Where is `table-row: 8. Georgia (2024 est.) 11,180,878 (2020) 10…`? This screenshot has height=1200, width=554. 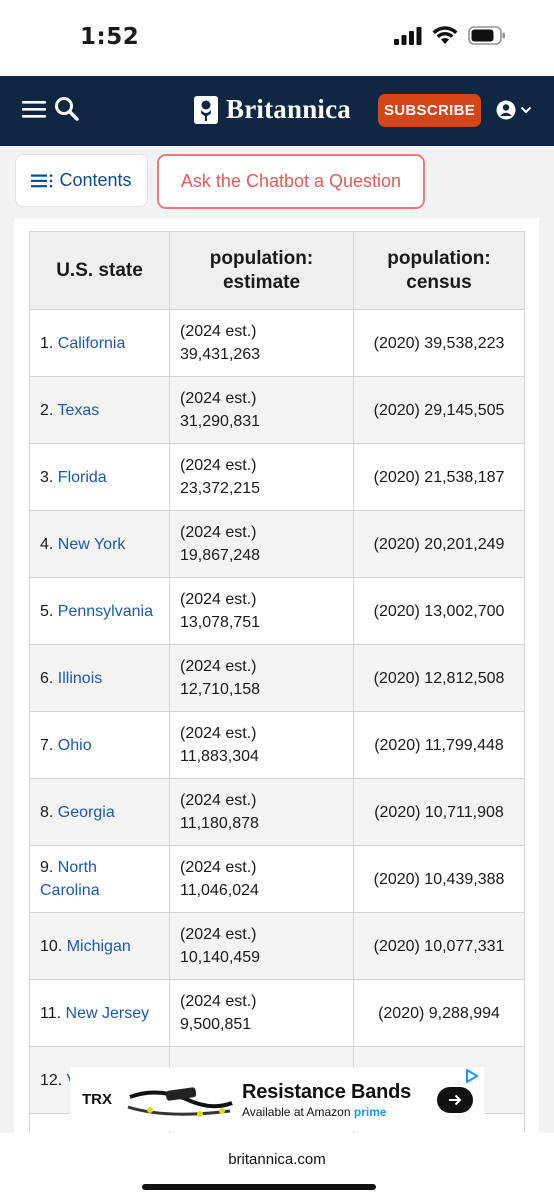
table-row: 8. Georgia (2024 est.) 11,180,878 (2020) 10… is located at coordinates (277, 812).